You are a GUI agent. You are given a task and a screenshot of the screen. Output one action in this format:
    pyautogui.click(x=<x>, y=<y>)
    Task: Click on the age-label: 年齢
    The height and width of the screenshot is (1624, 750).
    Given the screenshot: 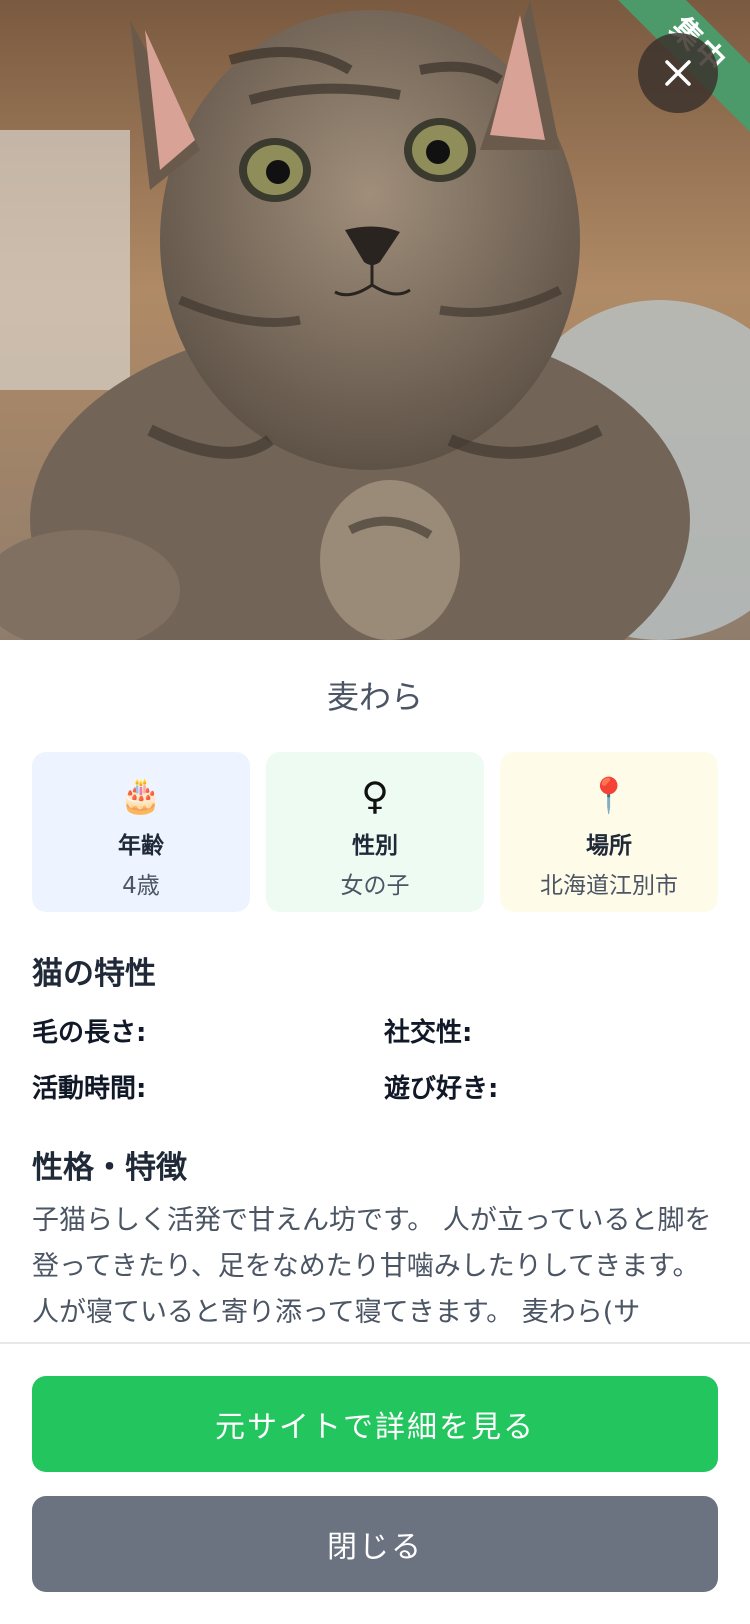 What is the action you would take?
    pyautogui.click(x=141, y=846)
    